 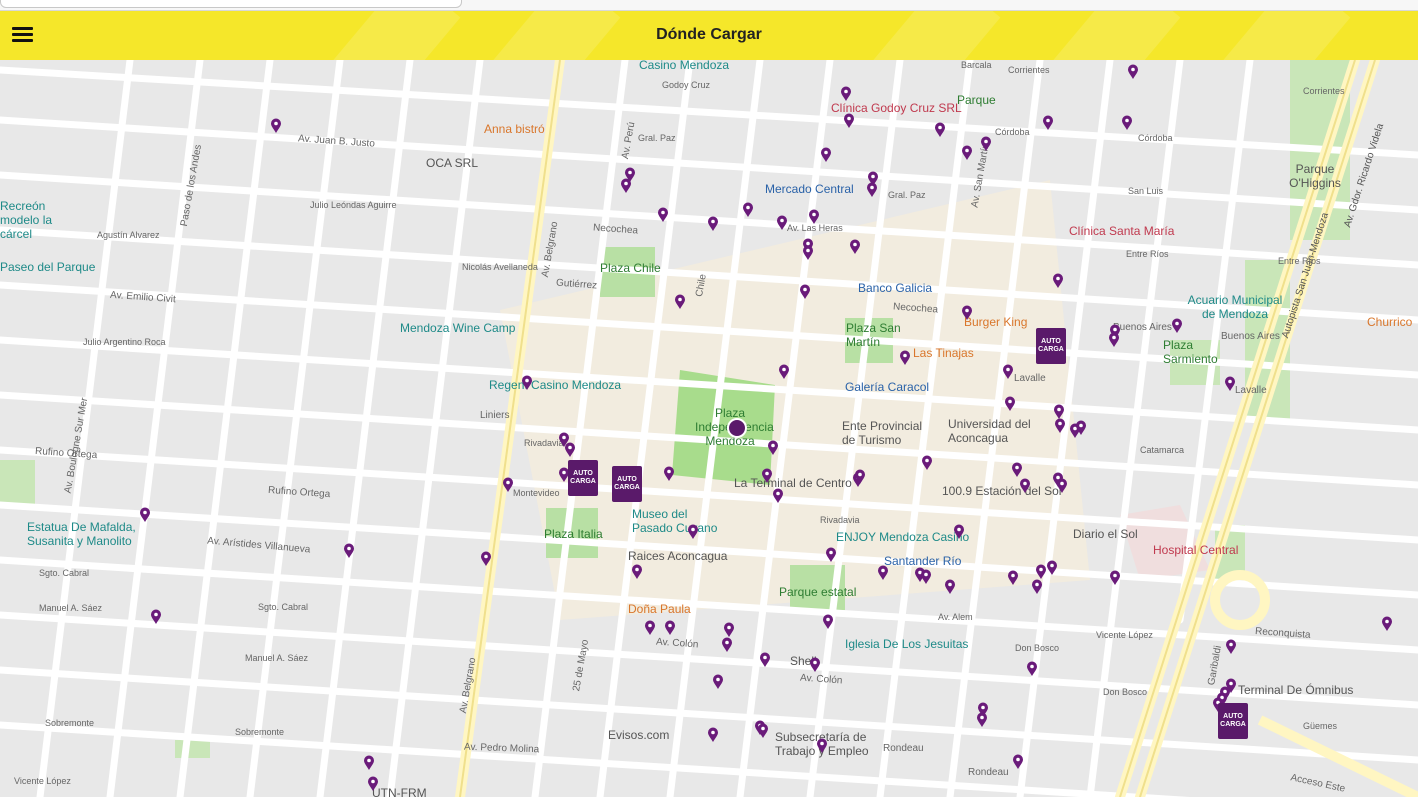 I want to click on santander-rio-label: Santander Río, so click(x=922, y=561).